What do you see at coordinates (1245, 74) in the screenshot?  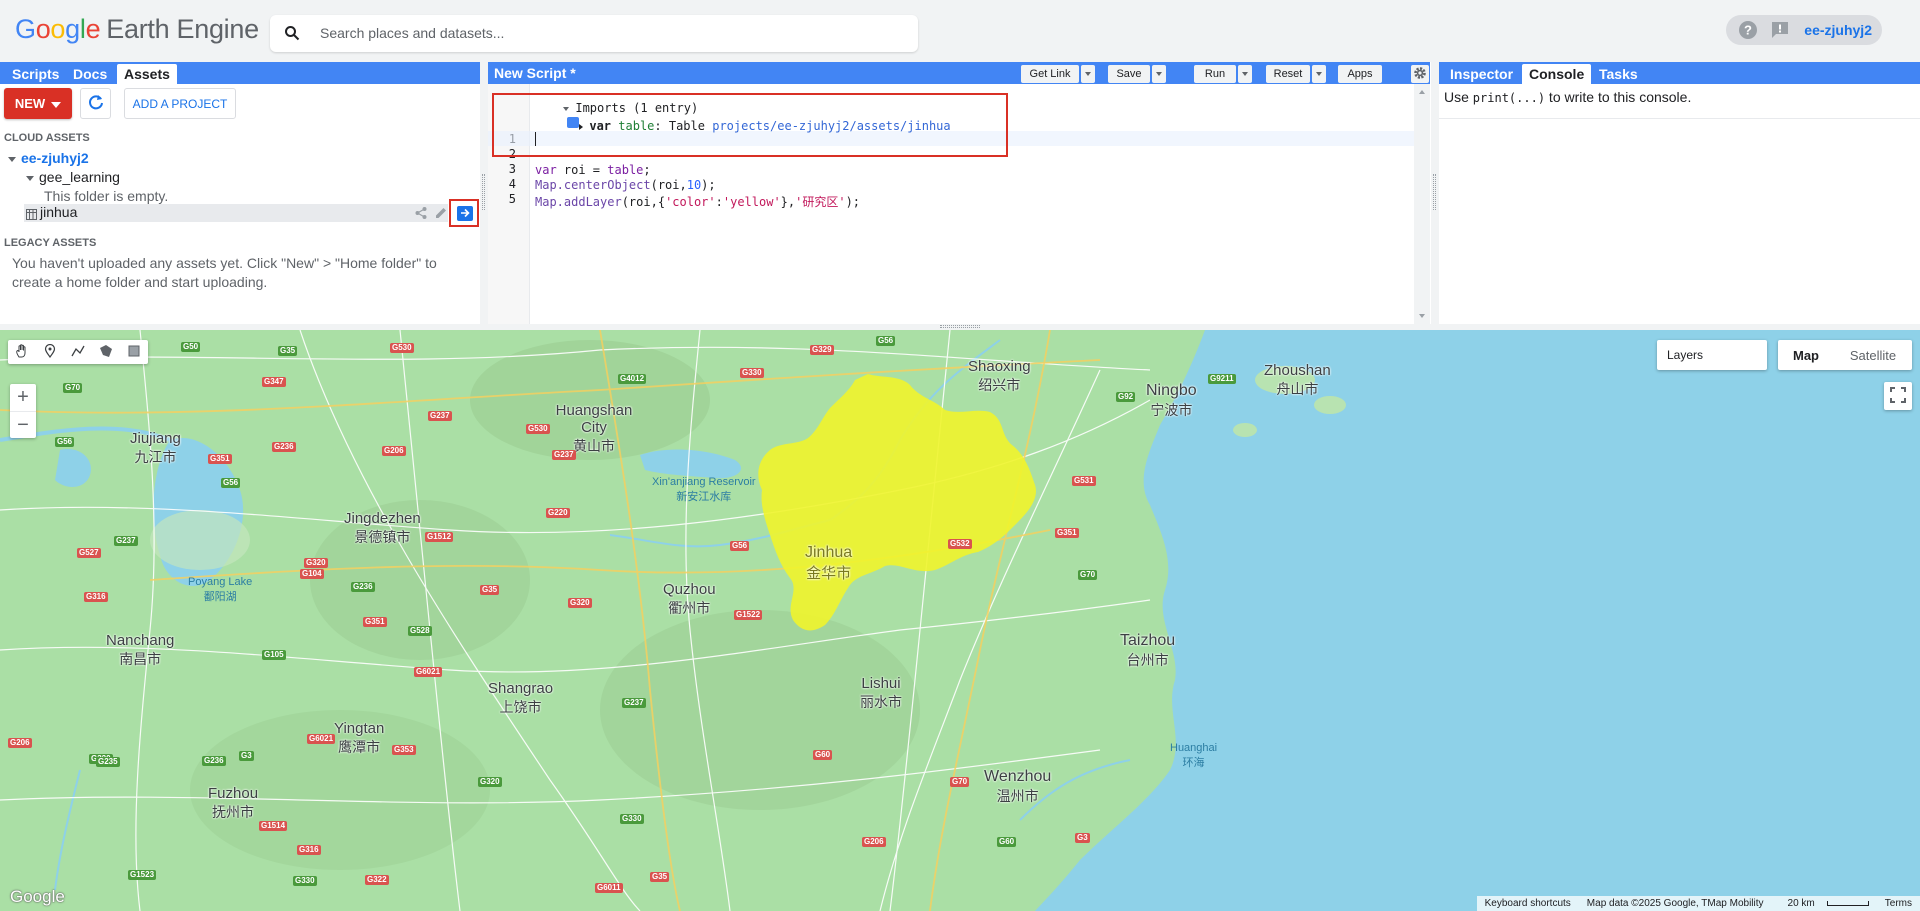 I see `run-dropdown` at bounding box center [1245, 74].